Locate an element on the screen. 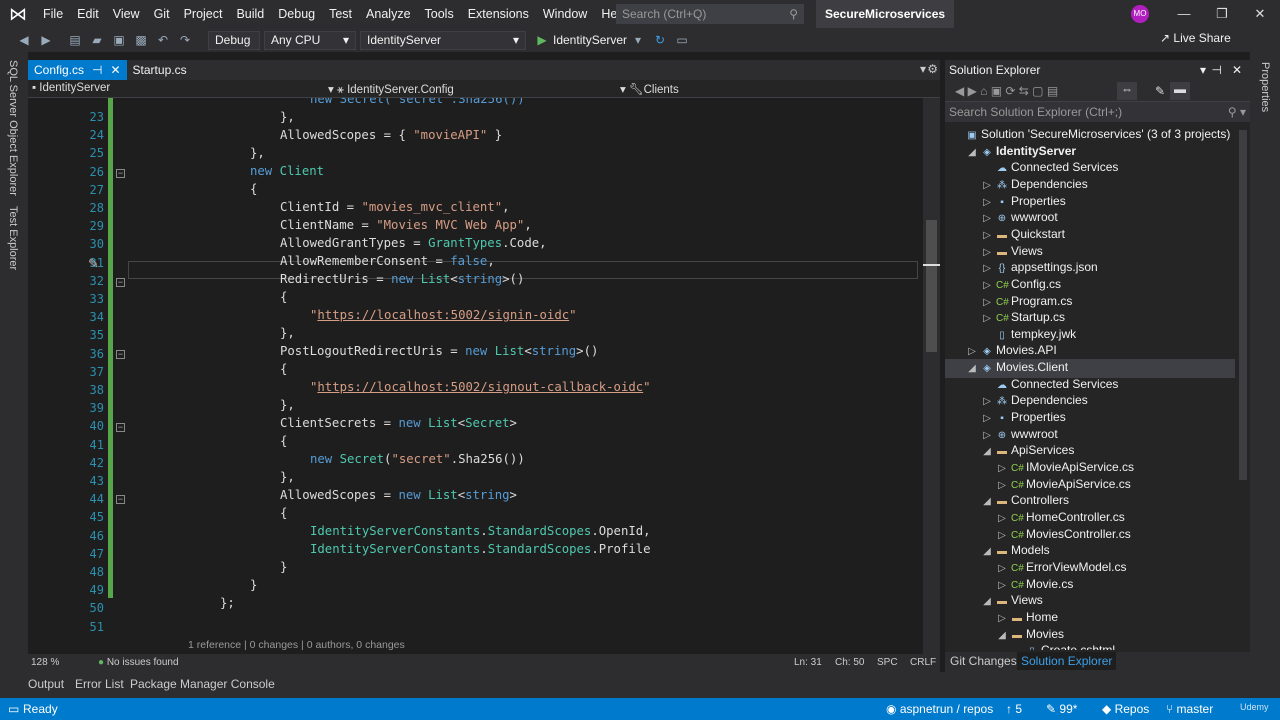 This screenshot has width=1280, height=720. pending-changes: ✎ 99* is located at coordinates (1061, 709).